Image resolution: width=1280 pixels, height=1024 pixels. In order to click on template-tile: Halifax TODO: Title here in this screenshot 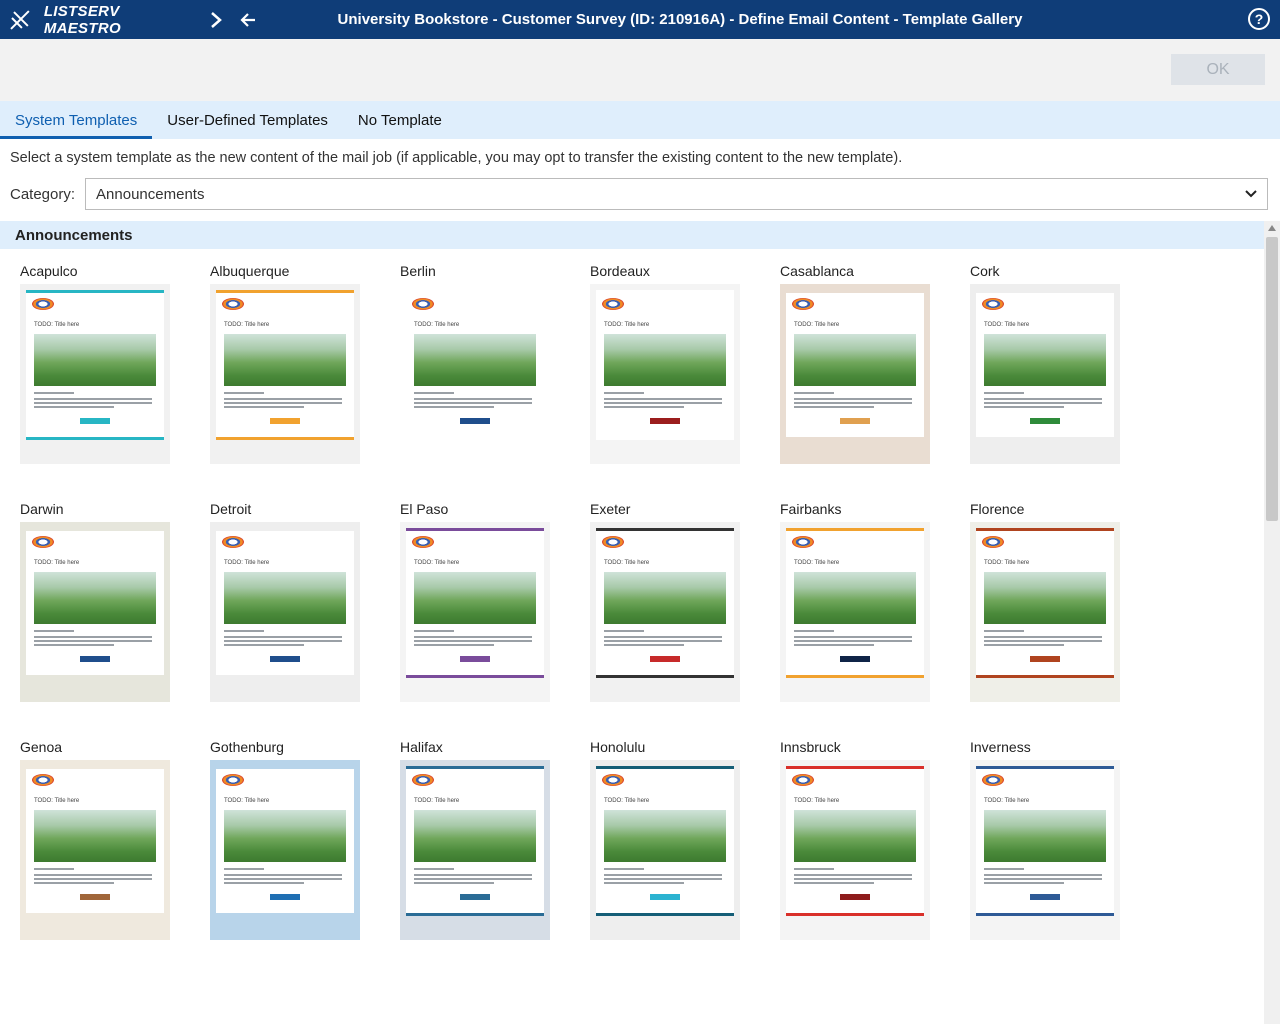, I will do `click(475, 839)`.